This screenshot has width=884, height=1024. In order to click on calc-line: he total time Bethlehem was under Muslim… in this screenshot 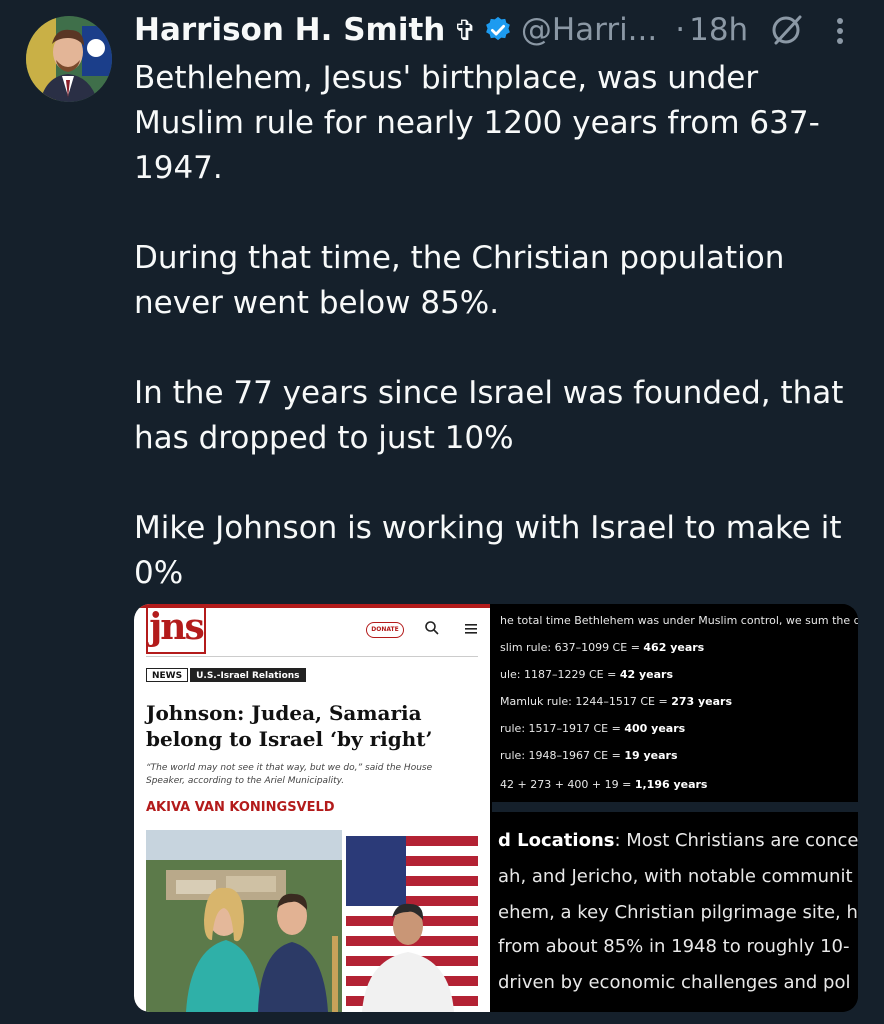, I will do `click(679, 620)`.